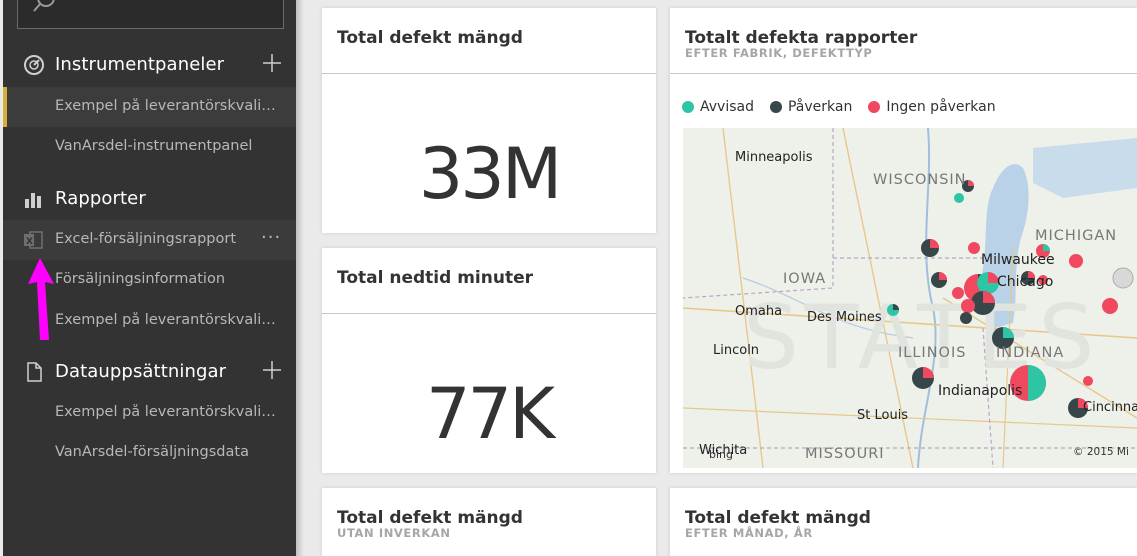 The width and height of the screenshot is (1137, 556). I want to click on state-label: INDIANA, so click(1030, 353).